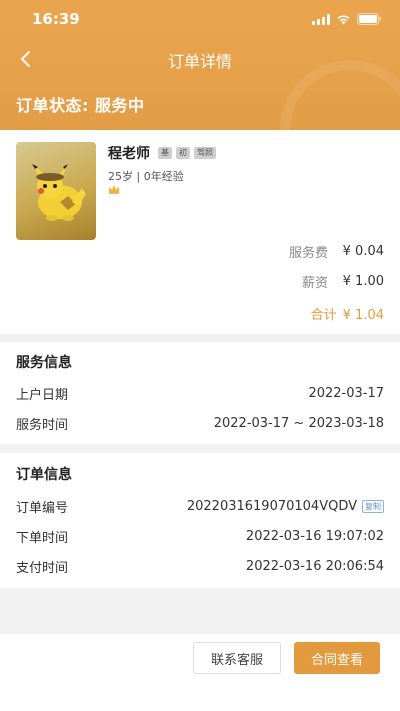 The width and height of the screenshot is (400, 711). What do you see at coordinates (323, 315) in the screenshot?
I see `total-label: 合计` at bounding box center [323, 315].